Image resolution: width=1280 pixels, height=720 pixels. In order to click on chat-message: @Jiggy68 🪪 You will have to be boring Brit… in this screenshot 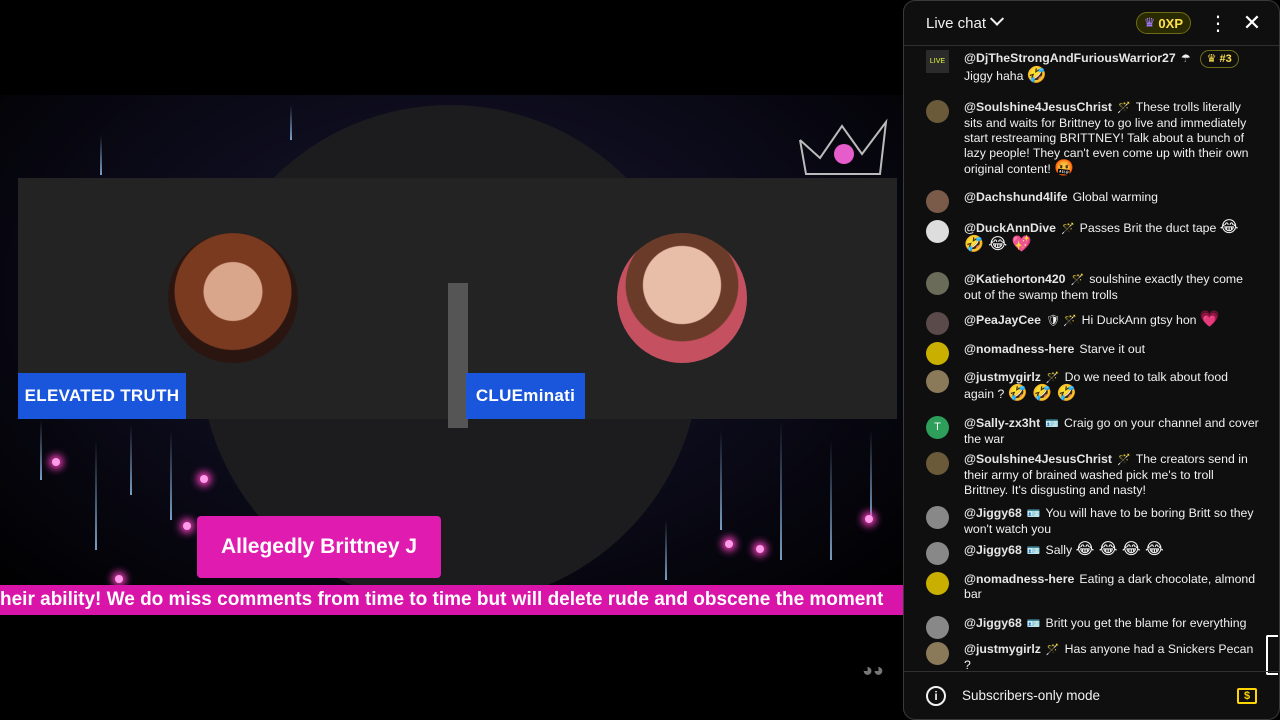, I will do `click(1092, 521)`.